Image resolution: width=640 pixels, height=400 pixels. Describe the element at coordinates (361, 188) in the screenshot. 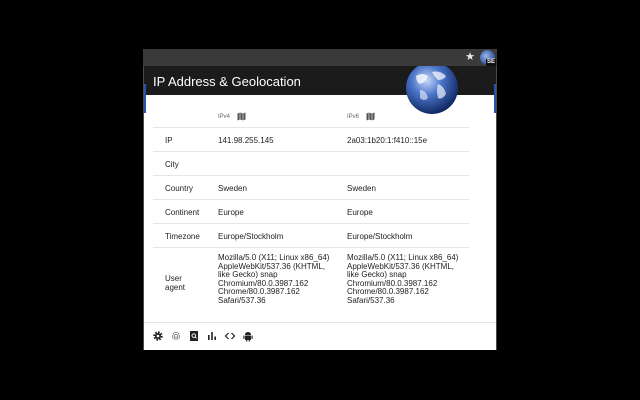

I see `ipv6-value: Sweden` at that location.